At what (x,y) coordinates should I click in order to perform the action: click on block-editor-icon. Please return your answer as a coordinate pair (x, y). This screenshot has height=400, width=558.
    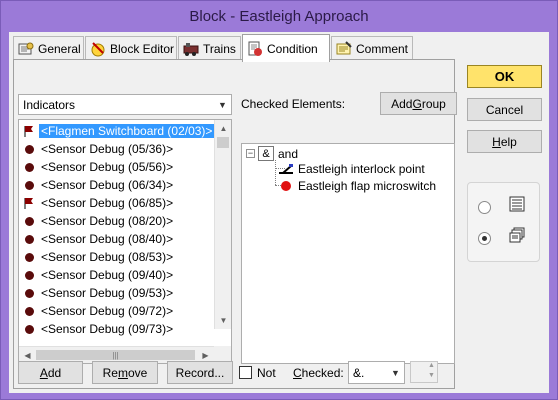
    Looking at the image, I should click on (98, 49).